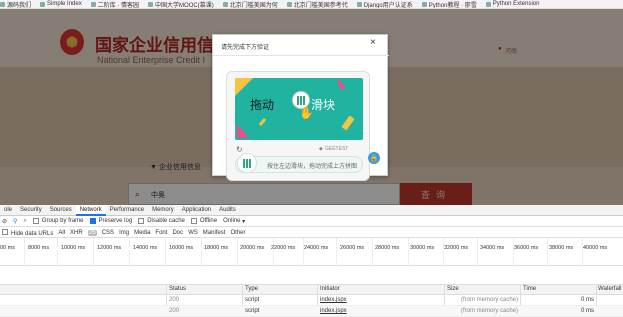  Describe the element at coordinates (177, 233) in the screenshot. I see `filter-doc: Doc` at that location.